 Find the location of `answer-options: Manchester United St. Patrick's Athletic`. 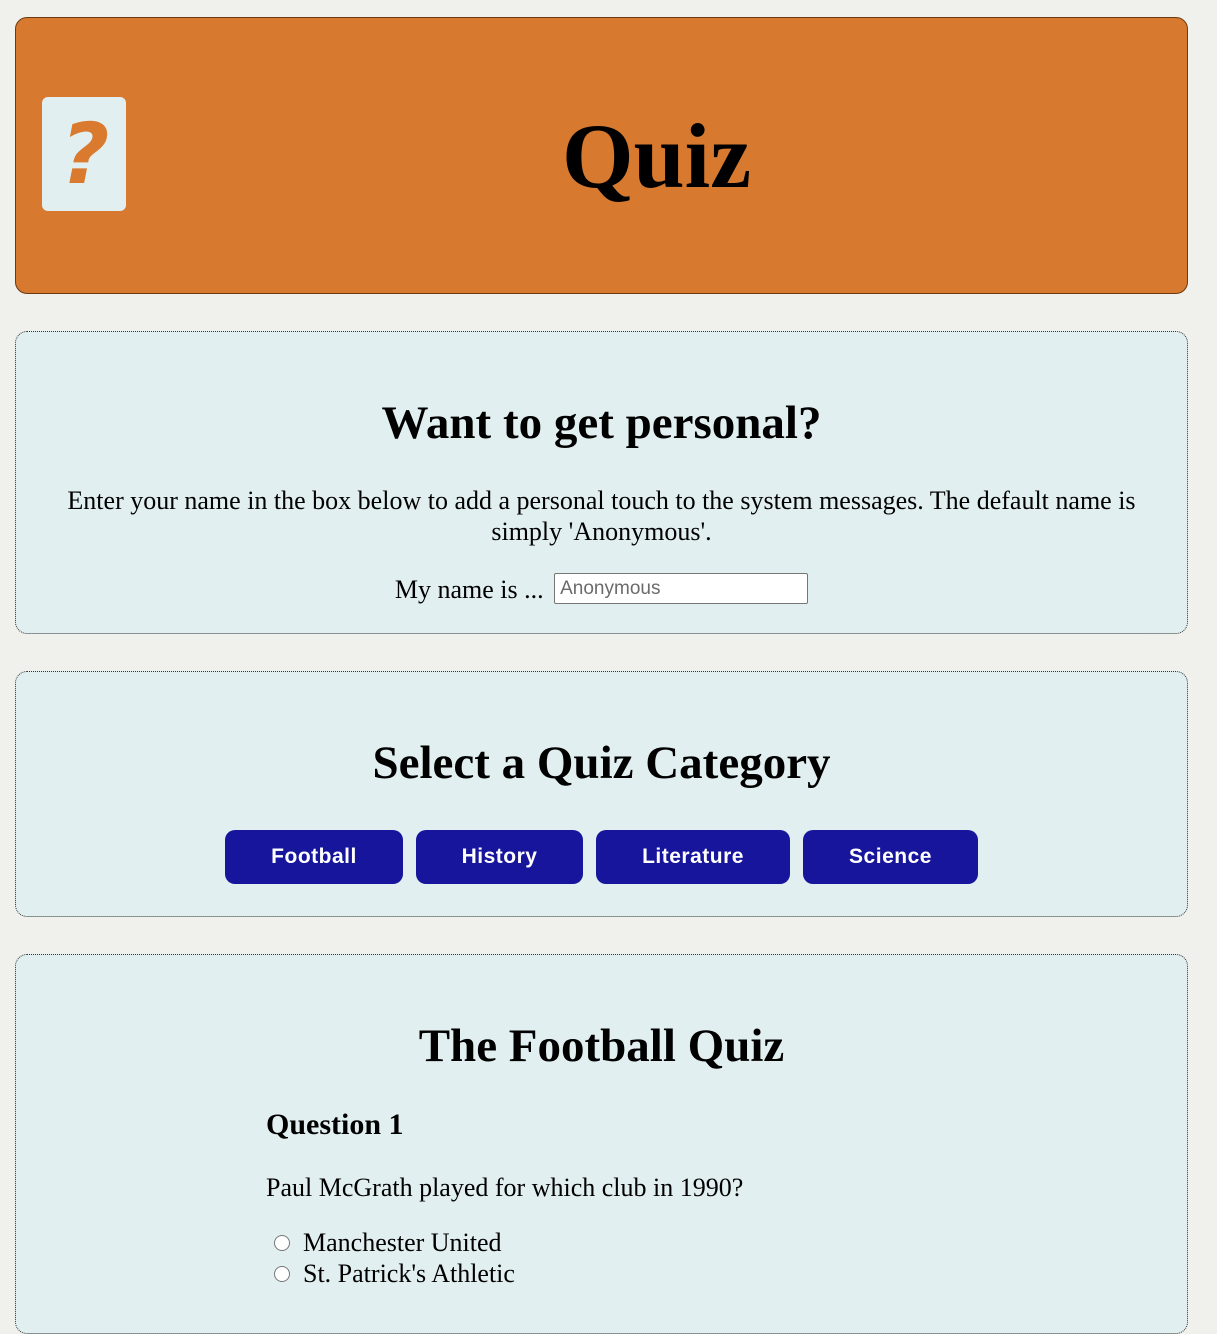

answer-options: Manchester United St. Patrick's Athletic is located at coordinates (616, 1258).